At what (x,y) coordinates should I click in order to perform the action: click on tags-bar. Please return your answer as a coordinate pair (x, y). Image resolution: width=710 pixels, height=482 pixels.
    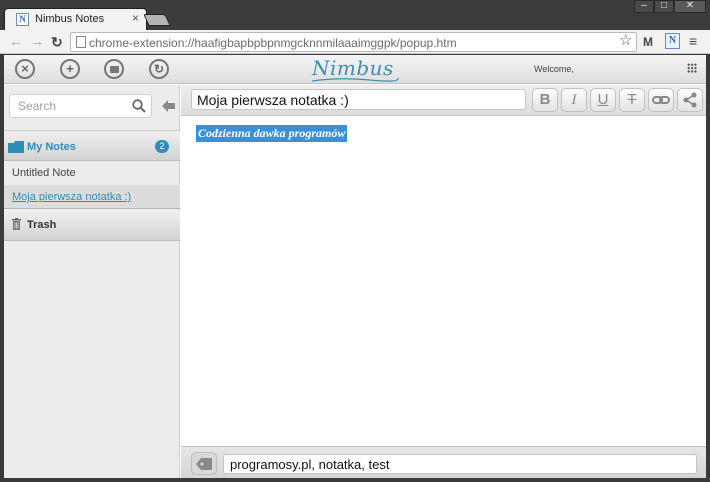
    Looking at the image, I should click on (443, 462).